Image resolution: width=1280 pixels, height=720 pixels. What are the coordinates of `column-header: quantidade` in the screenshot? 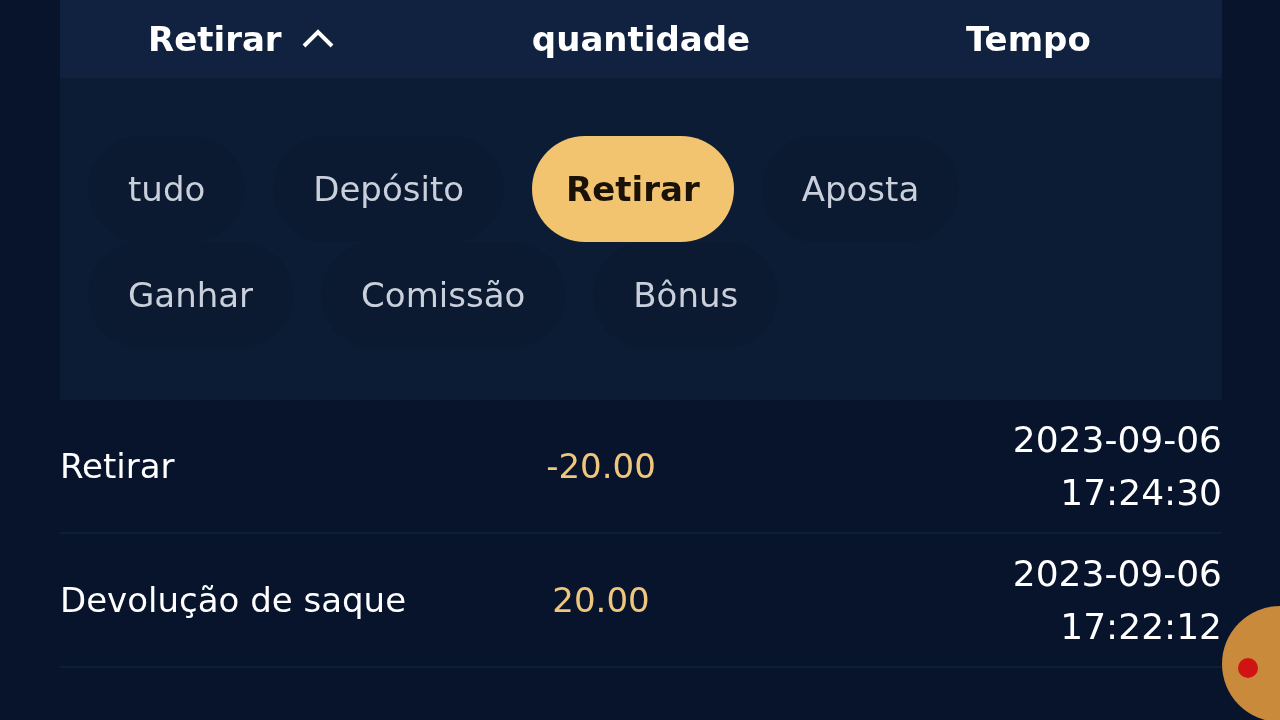 It's located at (641, 39).